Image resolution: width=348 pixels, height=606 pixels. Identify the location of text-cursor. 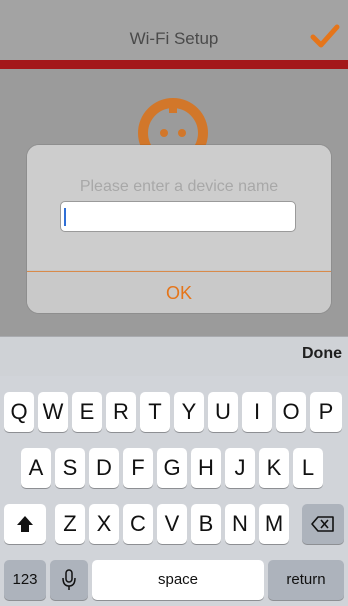
(65, 217).